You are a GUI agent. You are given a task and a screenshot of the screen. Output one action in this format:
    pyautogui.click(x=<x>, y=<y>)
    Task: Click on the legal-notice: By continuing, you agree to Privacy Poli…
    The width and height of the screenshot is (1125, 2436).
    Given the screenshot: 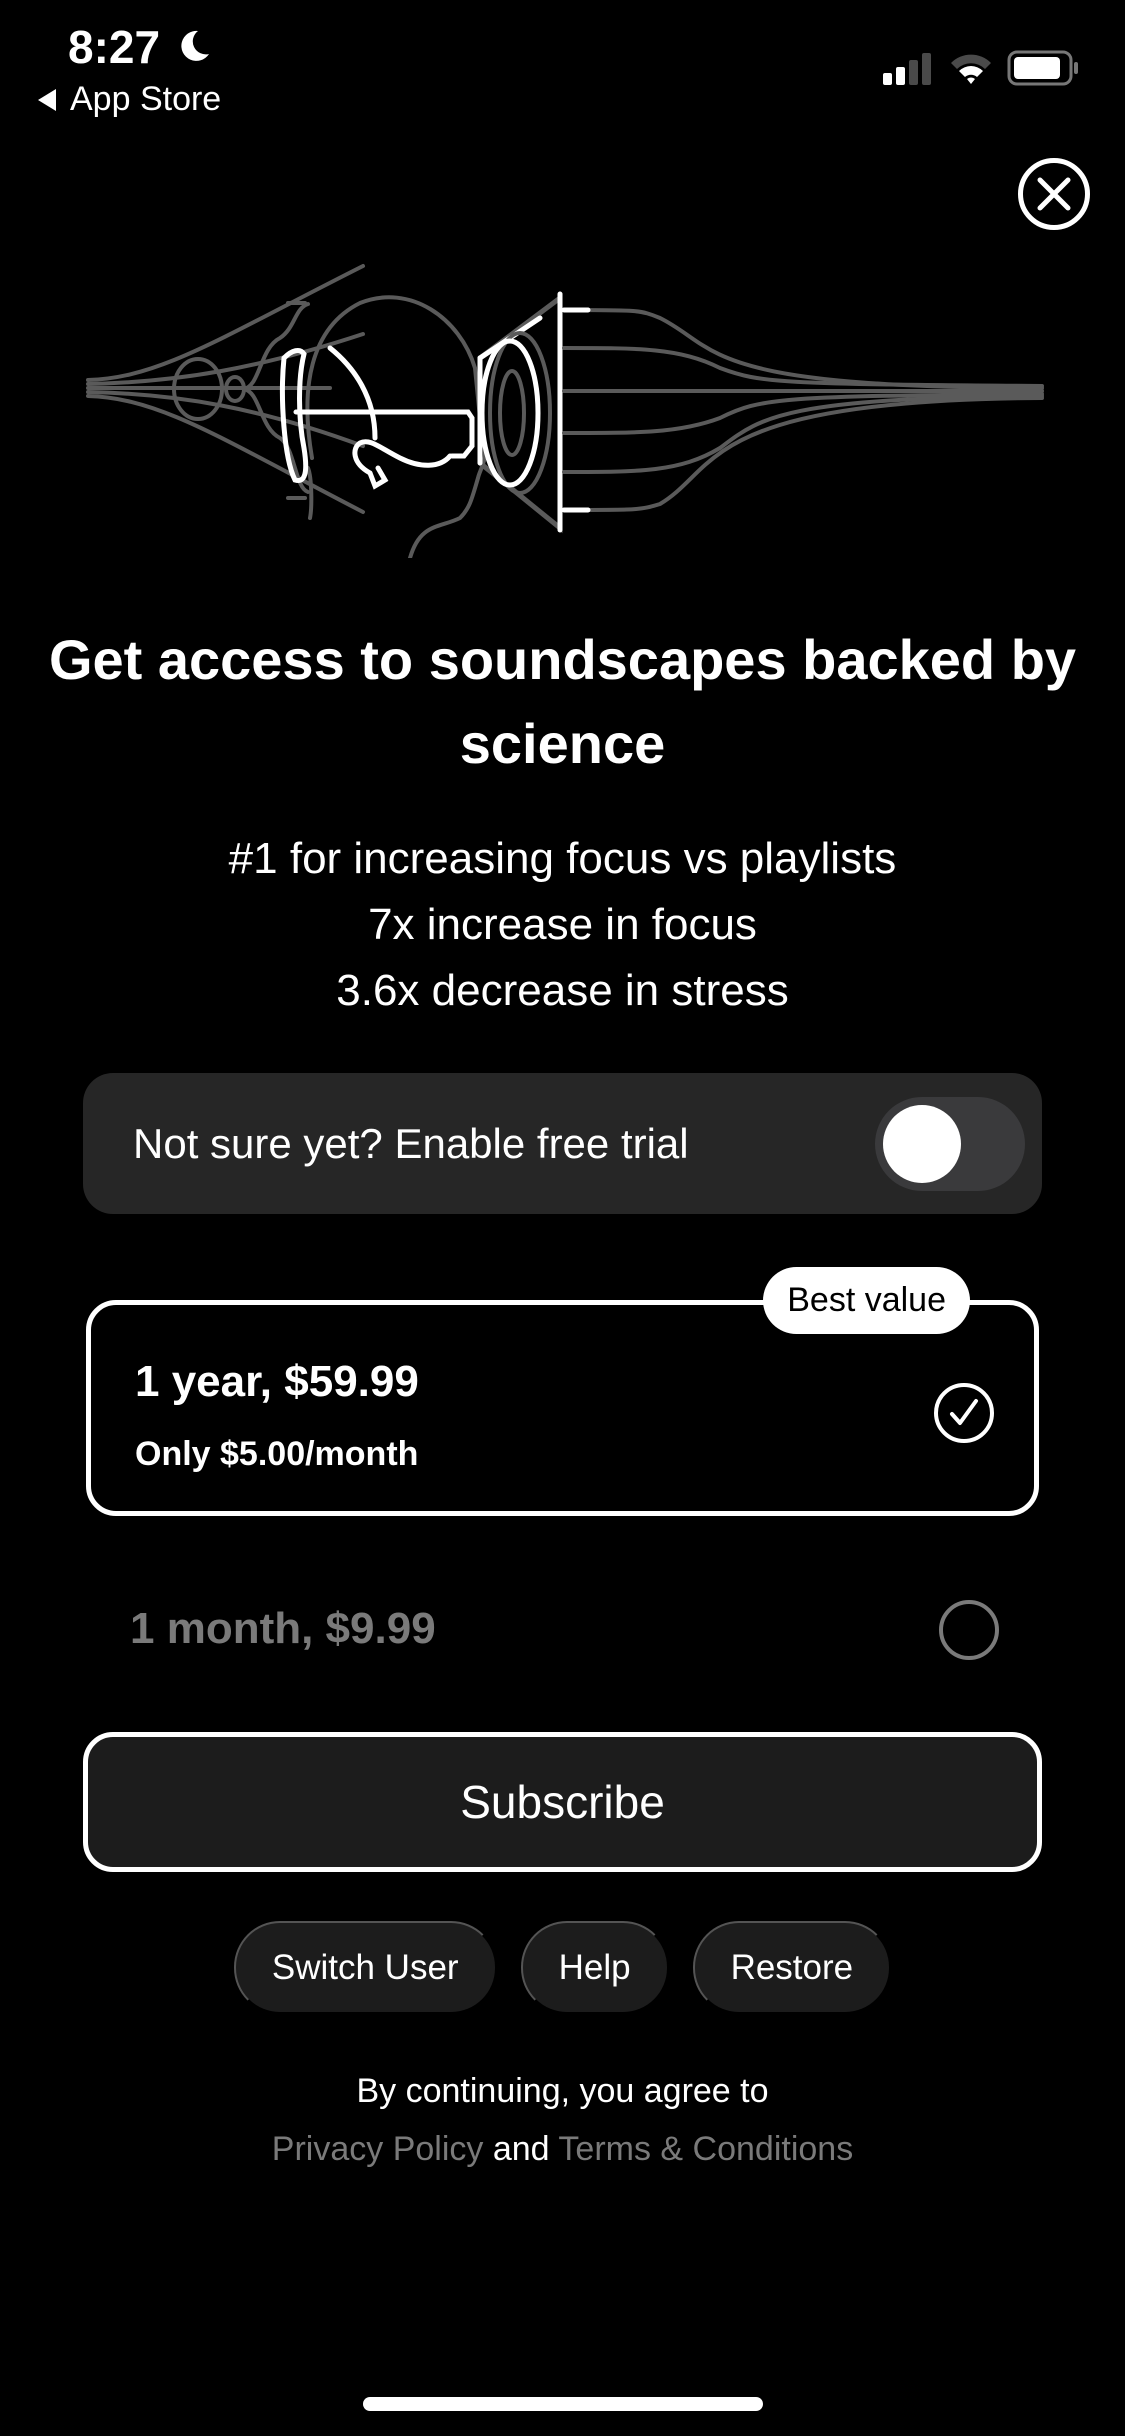 What is the action you would take?
    pyautogui.click(x=562, y=2120)
    